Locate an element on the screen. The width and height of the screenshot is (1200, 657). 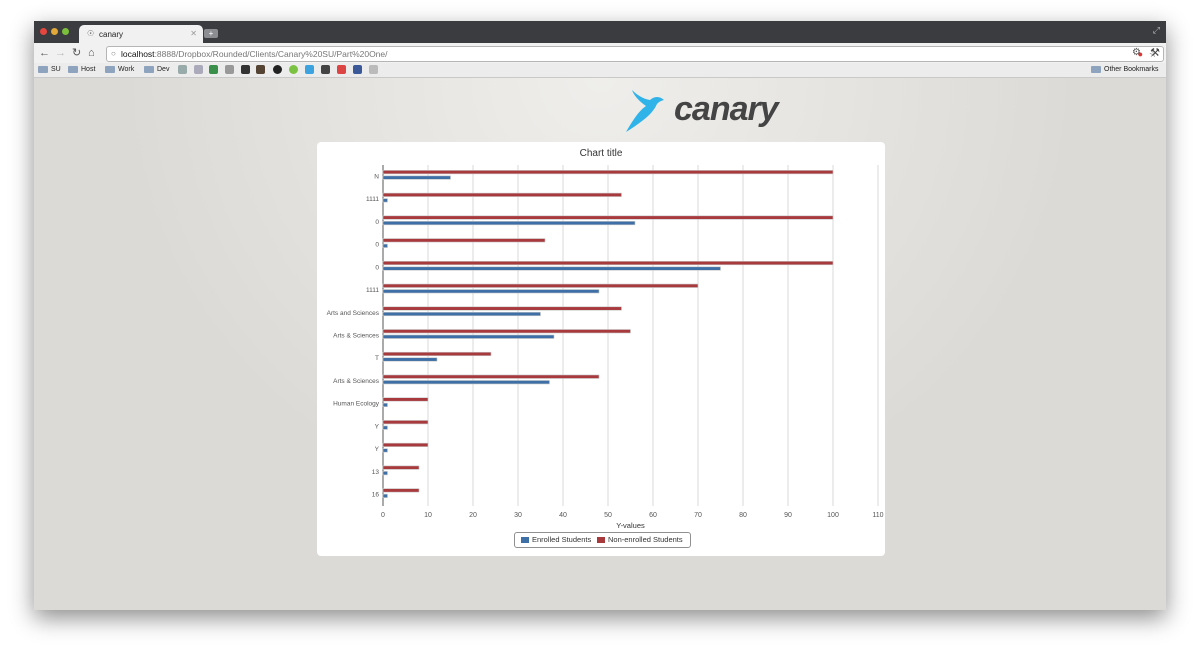
tab-close-icon: ✕ is located at coordinates (193, 33).